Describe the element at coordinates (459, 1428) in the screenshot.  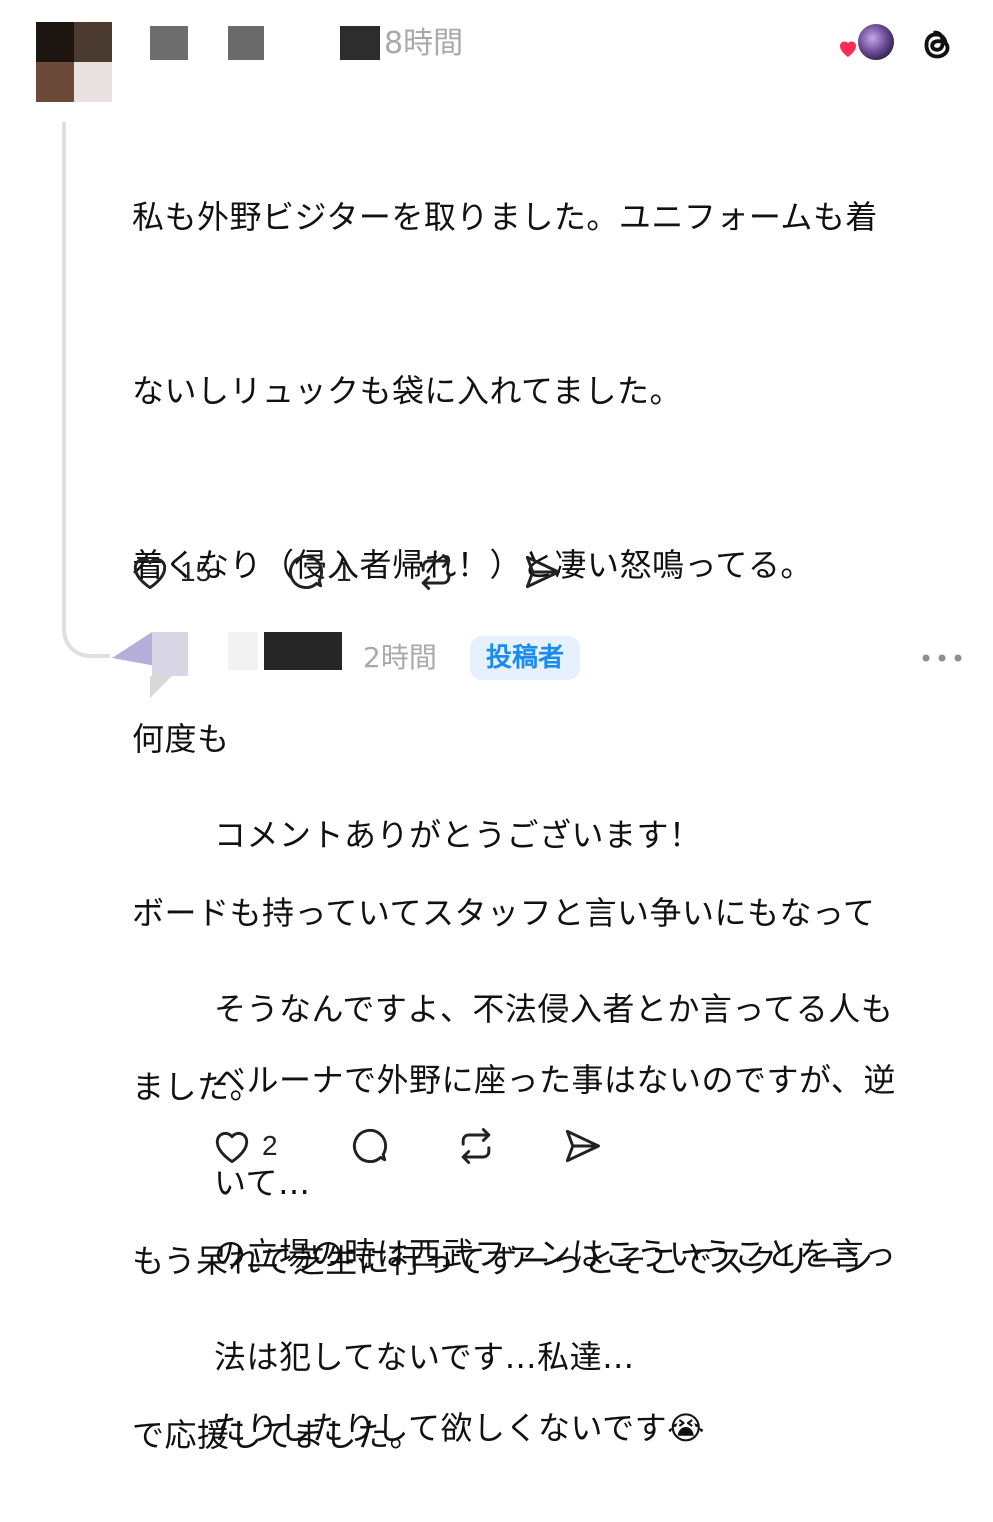
I see `comment-line: たりしたりして欲しくないです😭` at that location.